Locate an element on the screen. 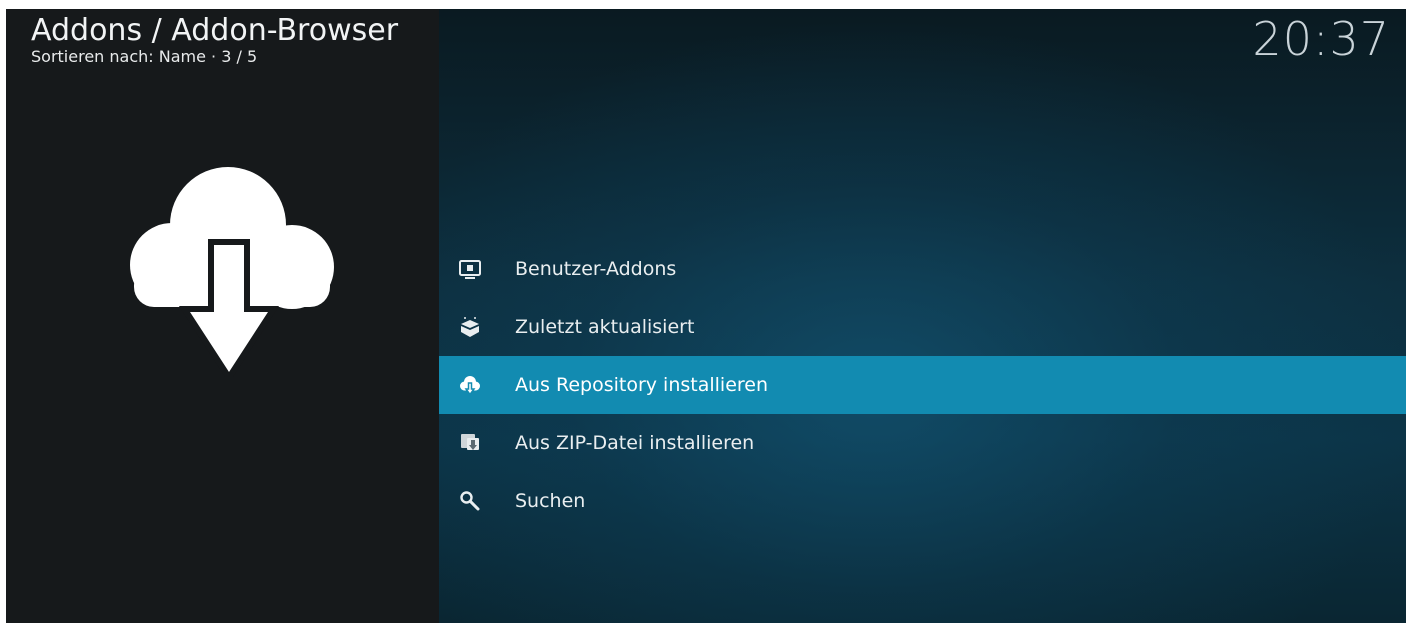 This screenshot has width=1410, height=623. sort-info: Sortieren nach: Name · 3 / 5 is located at coordinates (144, 56).